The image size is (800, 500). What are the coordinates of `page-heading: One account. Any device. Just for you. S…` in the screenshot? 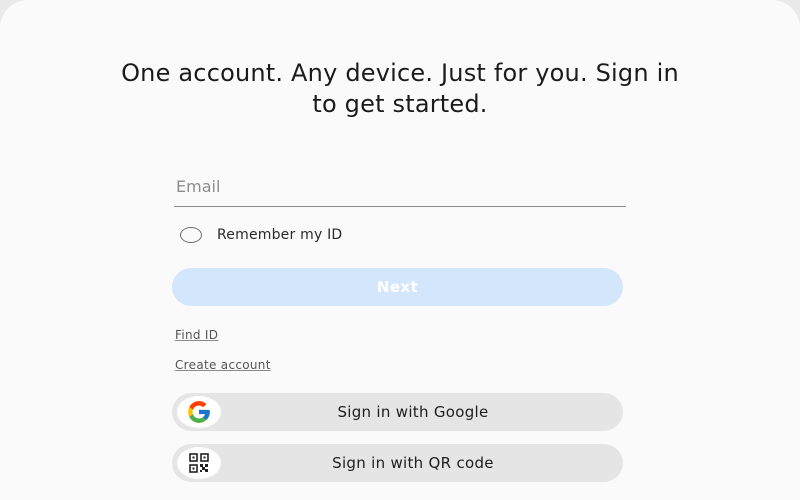 It's located at (400, 88).